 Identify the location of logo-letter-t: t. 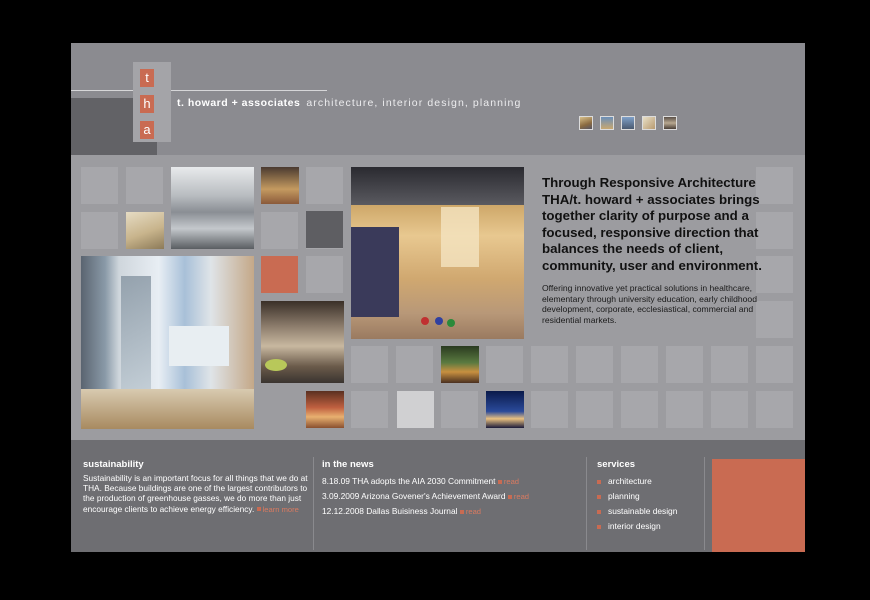
(147, 78).